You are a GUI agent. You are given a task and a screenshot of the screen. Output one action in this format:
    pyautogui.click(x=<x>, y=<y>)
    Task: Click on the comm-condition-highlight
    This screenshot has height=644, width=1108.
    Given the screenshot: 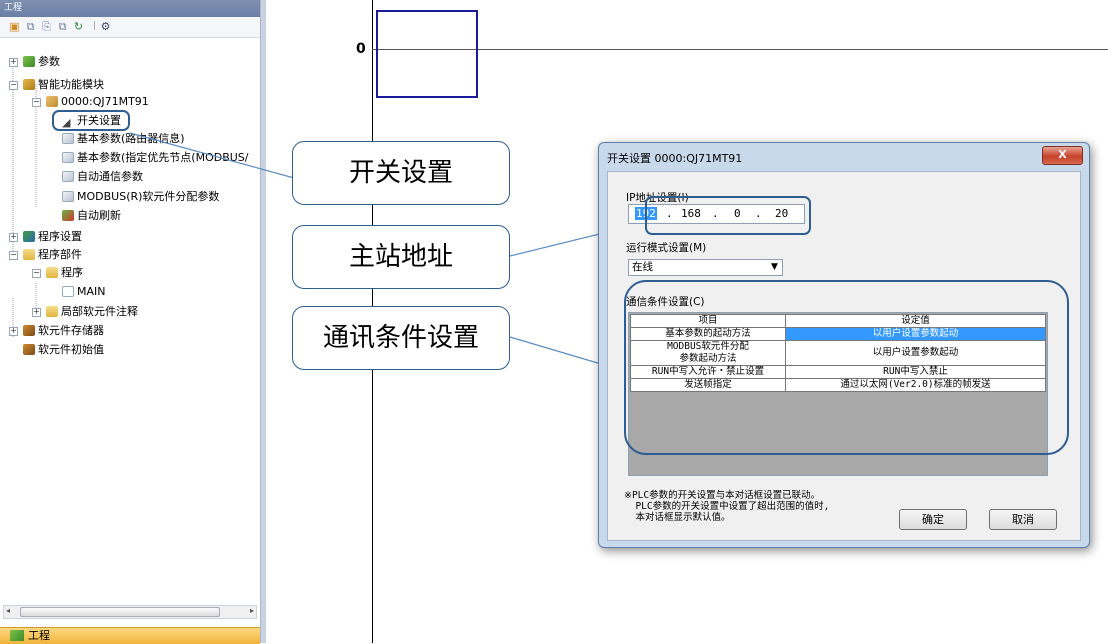 What is the action you would take?
    pyautogui.click(x=846, y=367)
    